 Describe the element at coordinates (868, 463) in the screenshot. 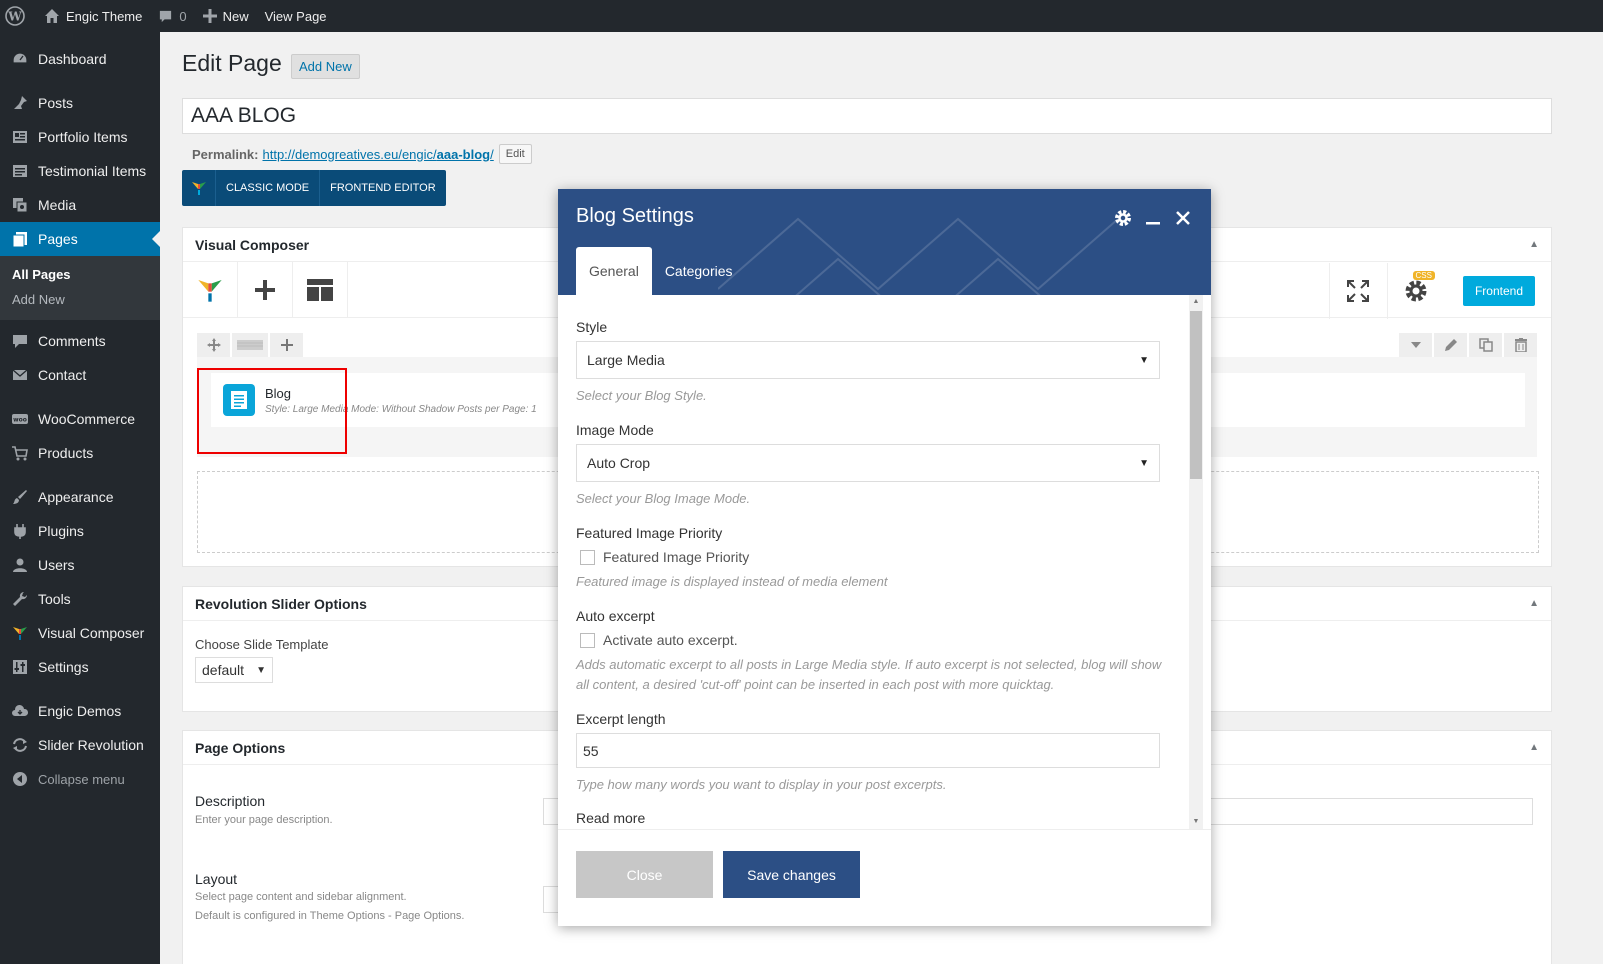

I see `image-mode-select: Auto Crop ▼` at that location.